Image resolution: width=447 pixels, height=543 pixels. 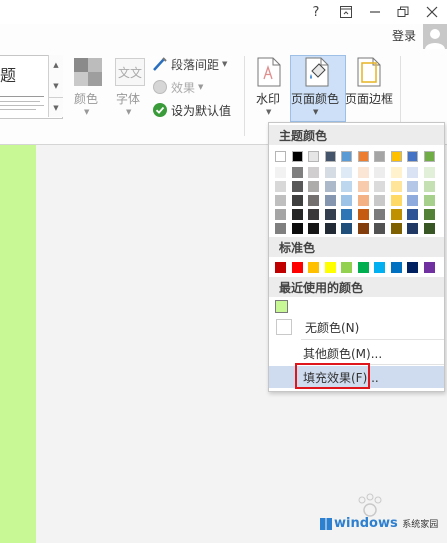 I want to click on colors-dropdown-icon: ▼, so click(x=86, y=112).